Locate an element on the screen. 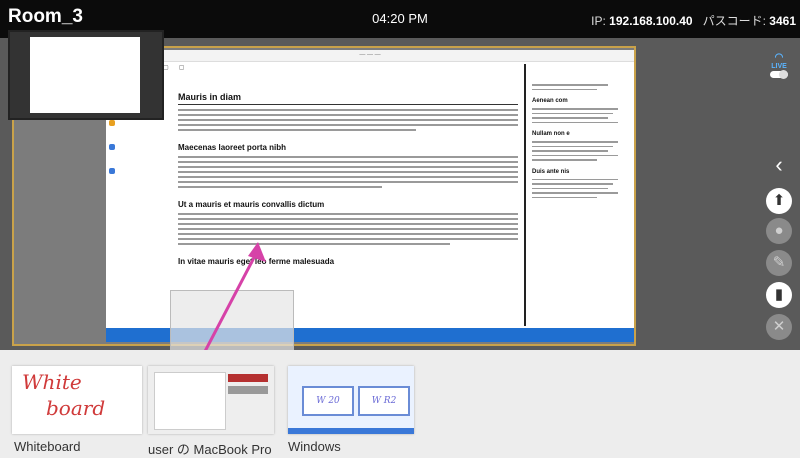 This screenshot has width=800, height=458. macbook-tile is located at coordinates (211, 400).